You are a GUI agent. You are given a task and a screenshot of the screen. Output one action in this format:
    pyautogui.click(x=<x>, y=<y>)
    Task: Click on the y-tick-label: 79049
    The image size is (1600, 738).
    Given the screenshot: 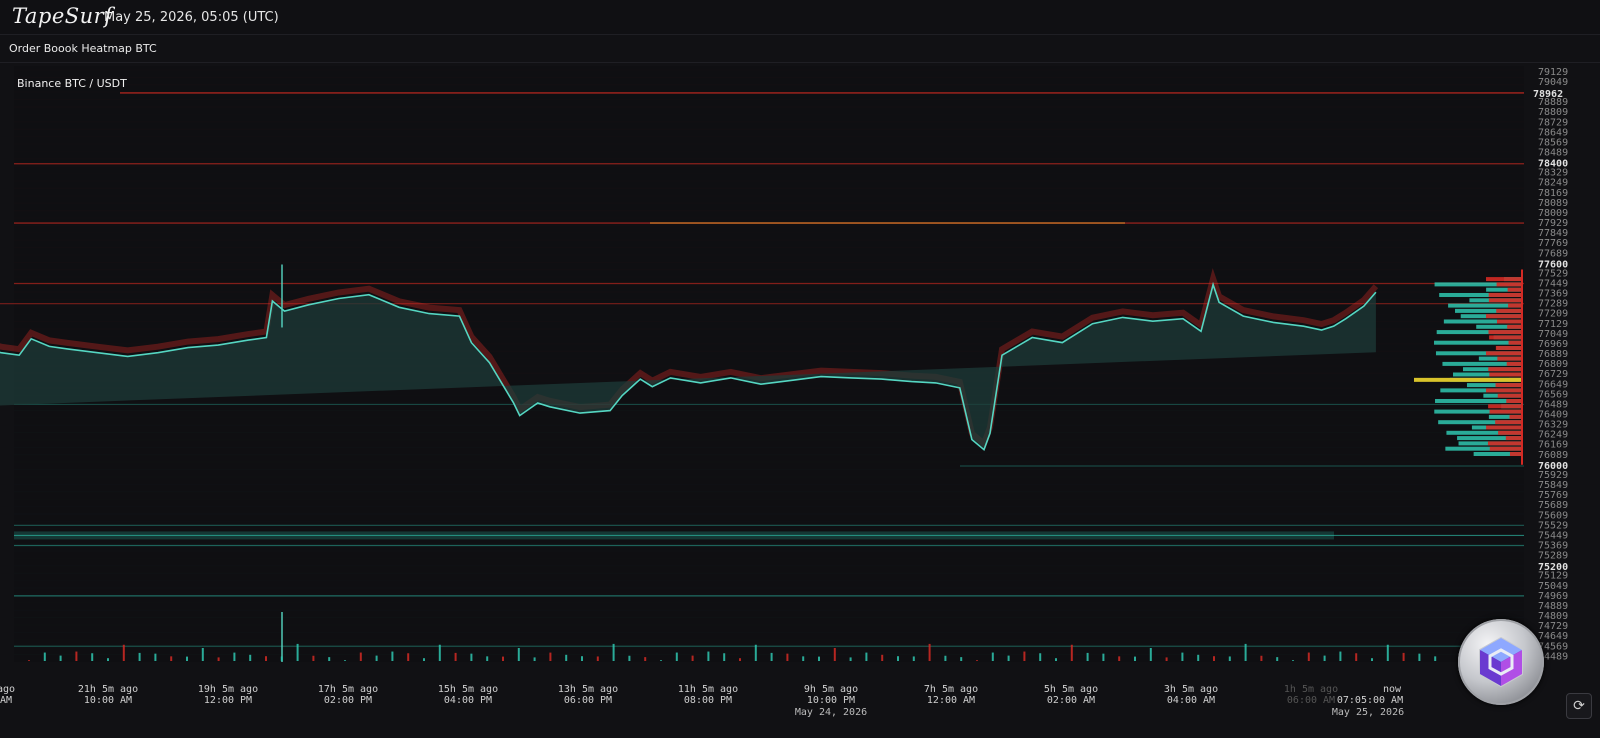 What is the action you would take?
    pyautogui.click(x=1553, y=82)
    